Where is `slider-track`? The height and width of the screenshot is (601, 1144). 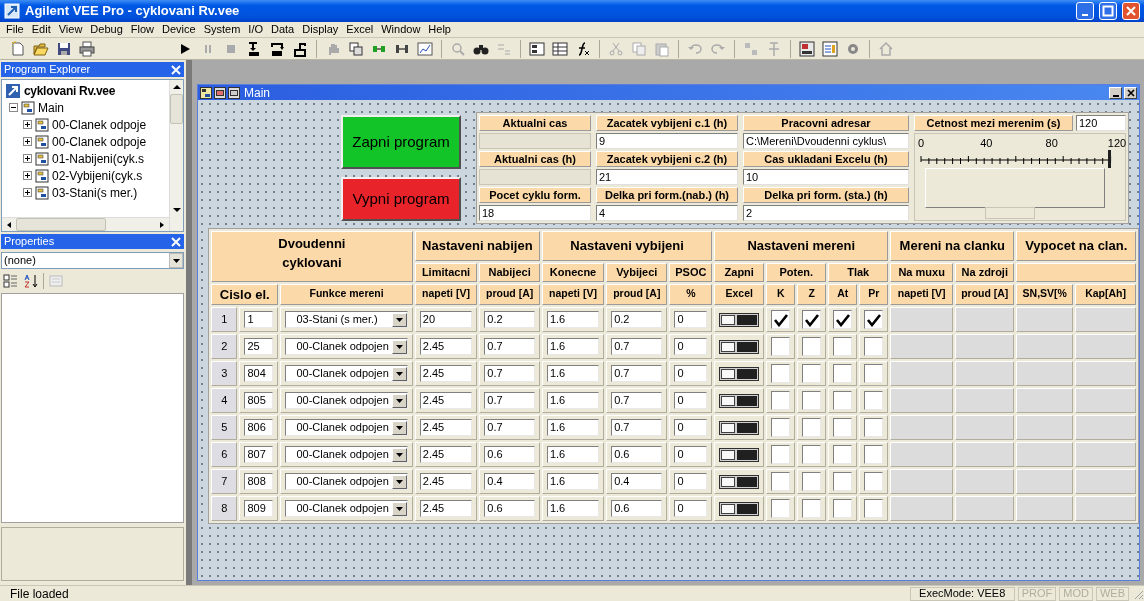
slider-track is located at coordinates (1016, 159).